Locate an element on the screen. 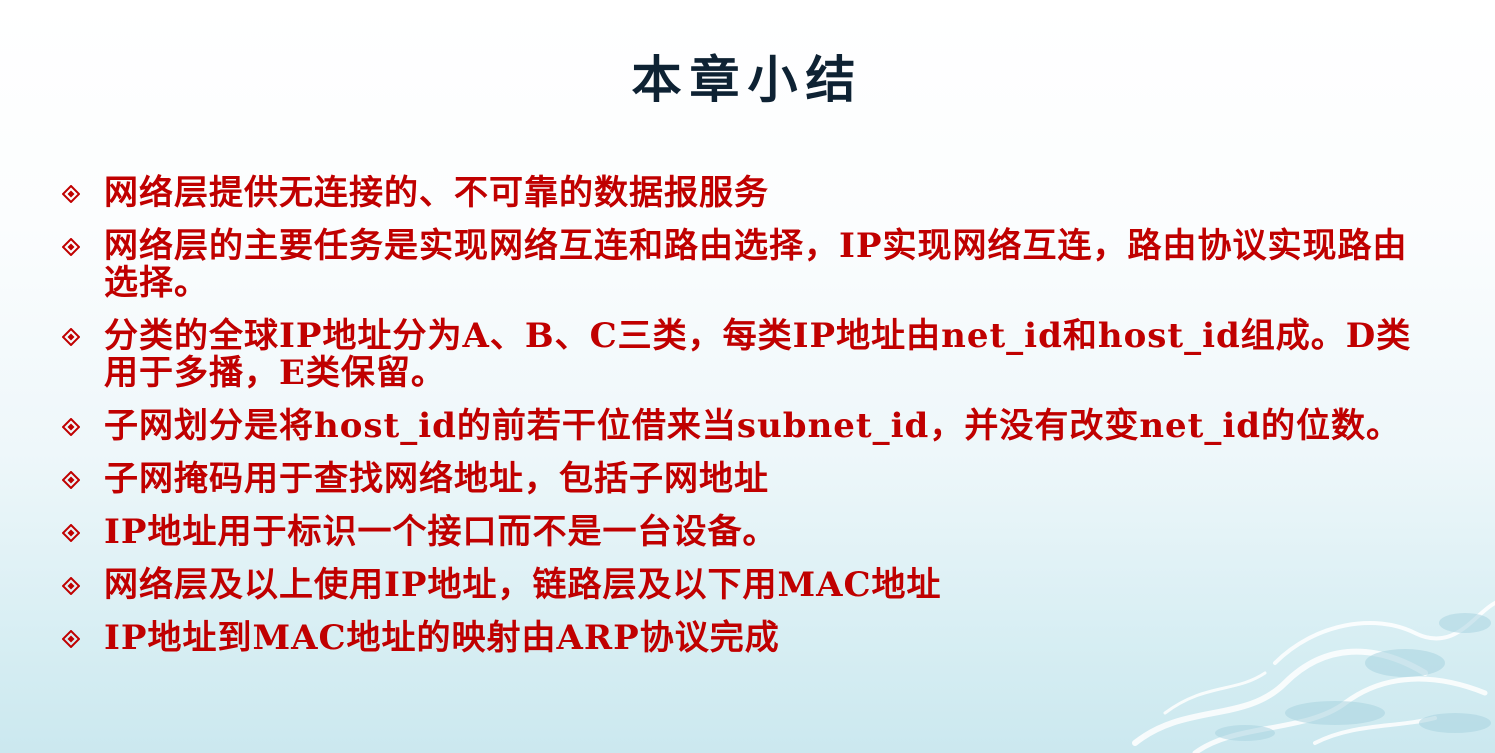 This screenshot has width=1495, height=753. bullet-item: 子网掩码用于查找网络地址，包括子网地址 is located at coordinates (742, 479).